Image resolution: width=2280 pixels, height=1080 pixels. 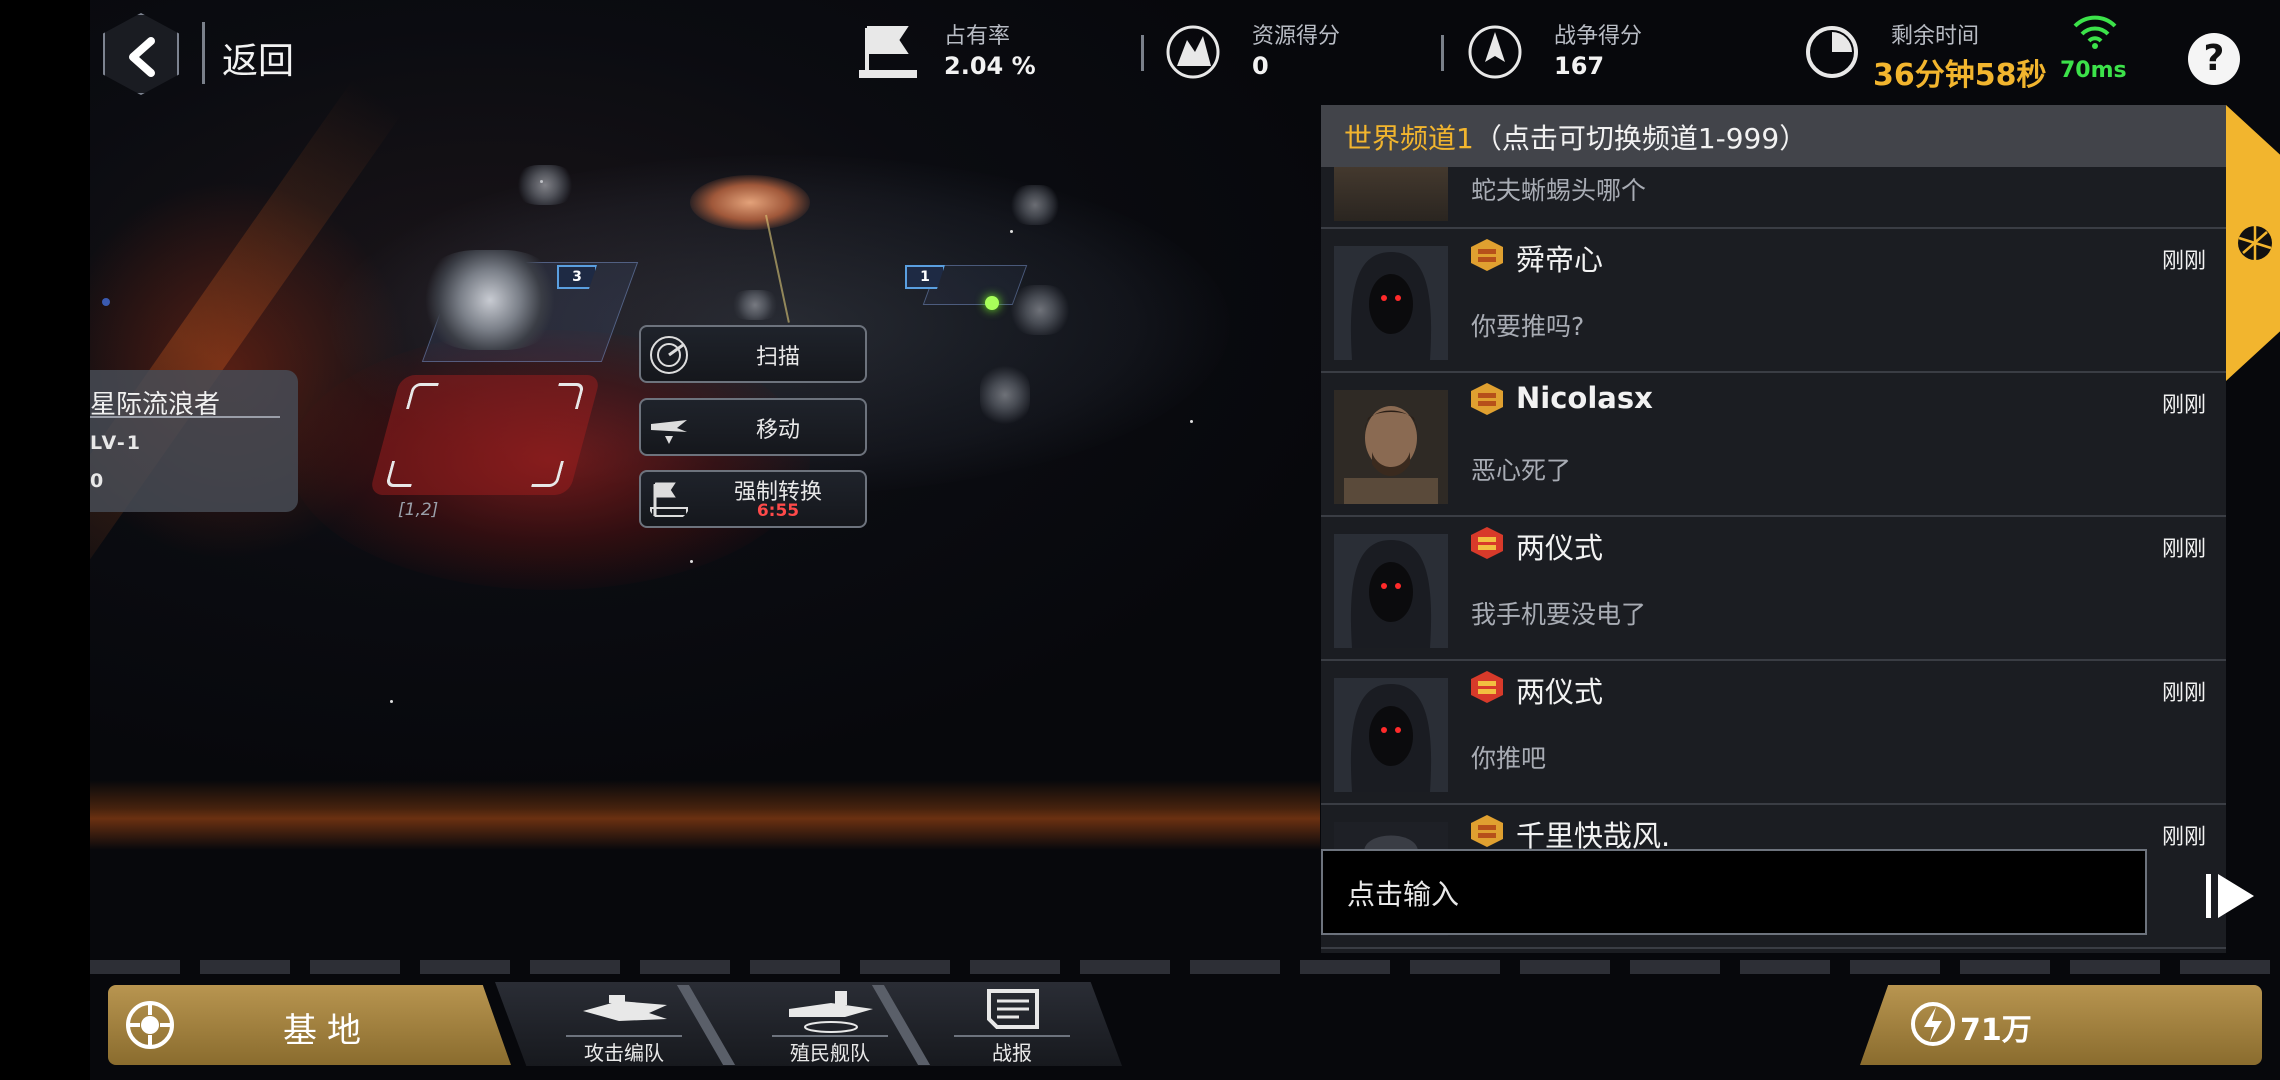 What do you see at coordinates (1935, 36) in the screenshot?
I see `remaining-time-caption: 剩余时间` at bounding box center [1935, 36].